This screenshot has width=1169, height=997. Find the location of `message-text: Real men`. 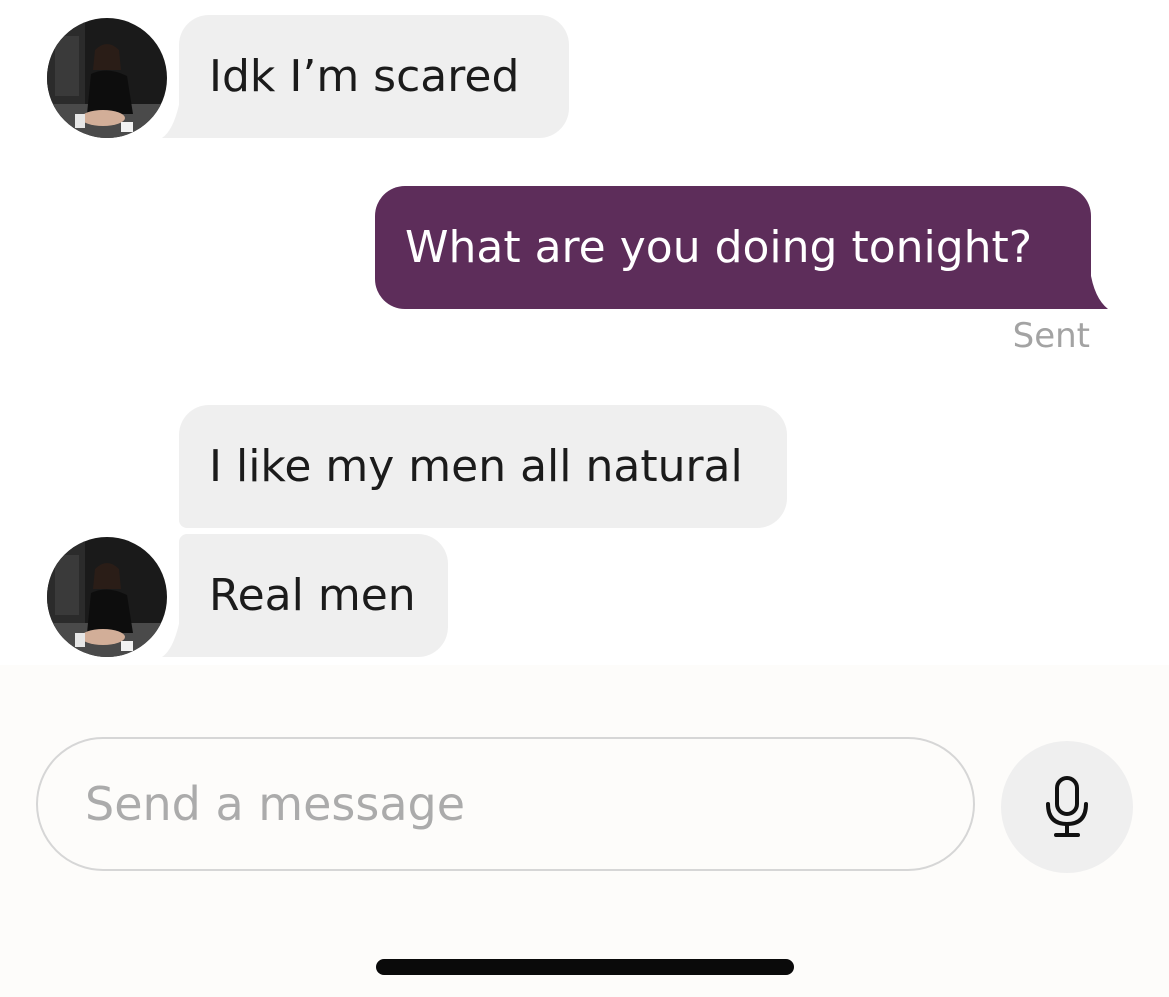

message-text: Real men is located at coordinates (312, 595).